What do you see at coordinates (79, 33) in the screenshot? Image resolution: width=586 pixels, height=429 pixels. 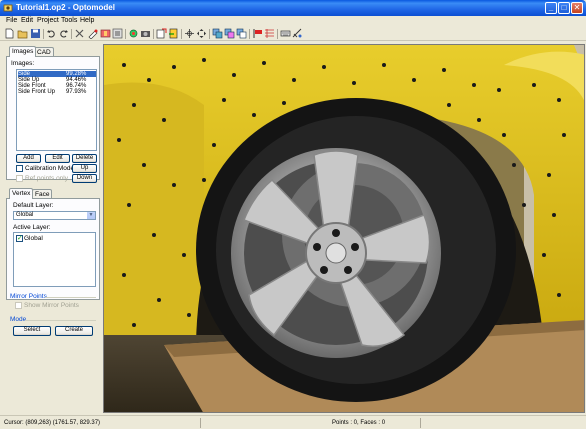 I see `delete-icon` at bounding box center [79, 33].